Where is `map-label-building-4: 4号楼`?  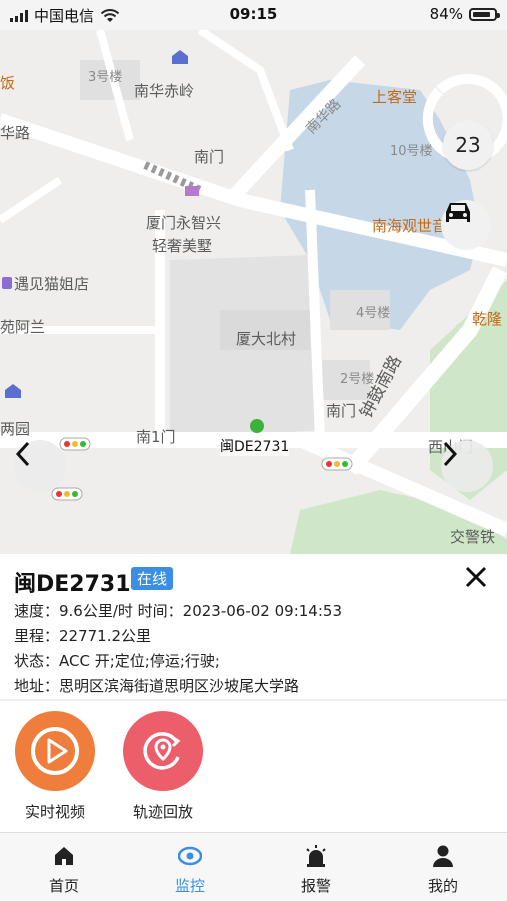
map-label-building-4: 4号楼 is located at coordinates (373, 313).